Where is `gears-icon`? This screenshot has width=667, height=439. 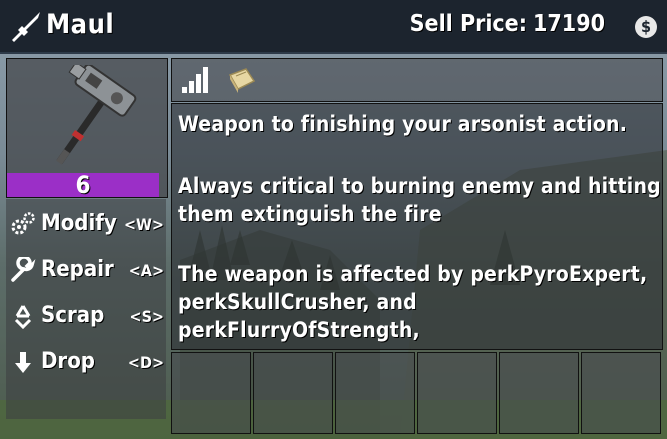 gears-icon is located at coordinates (23, 223).